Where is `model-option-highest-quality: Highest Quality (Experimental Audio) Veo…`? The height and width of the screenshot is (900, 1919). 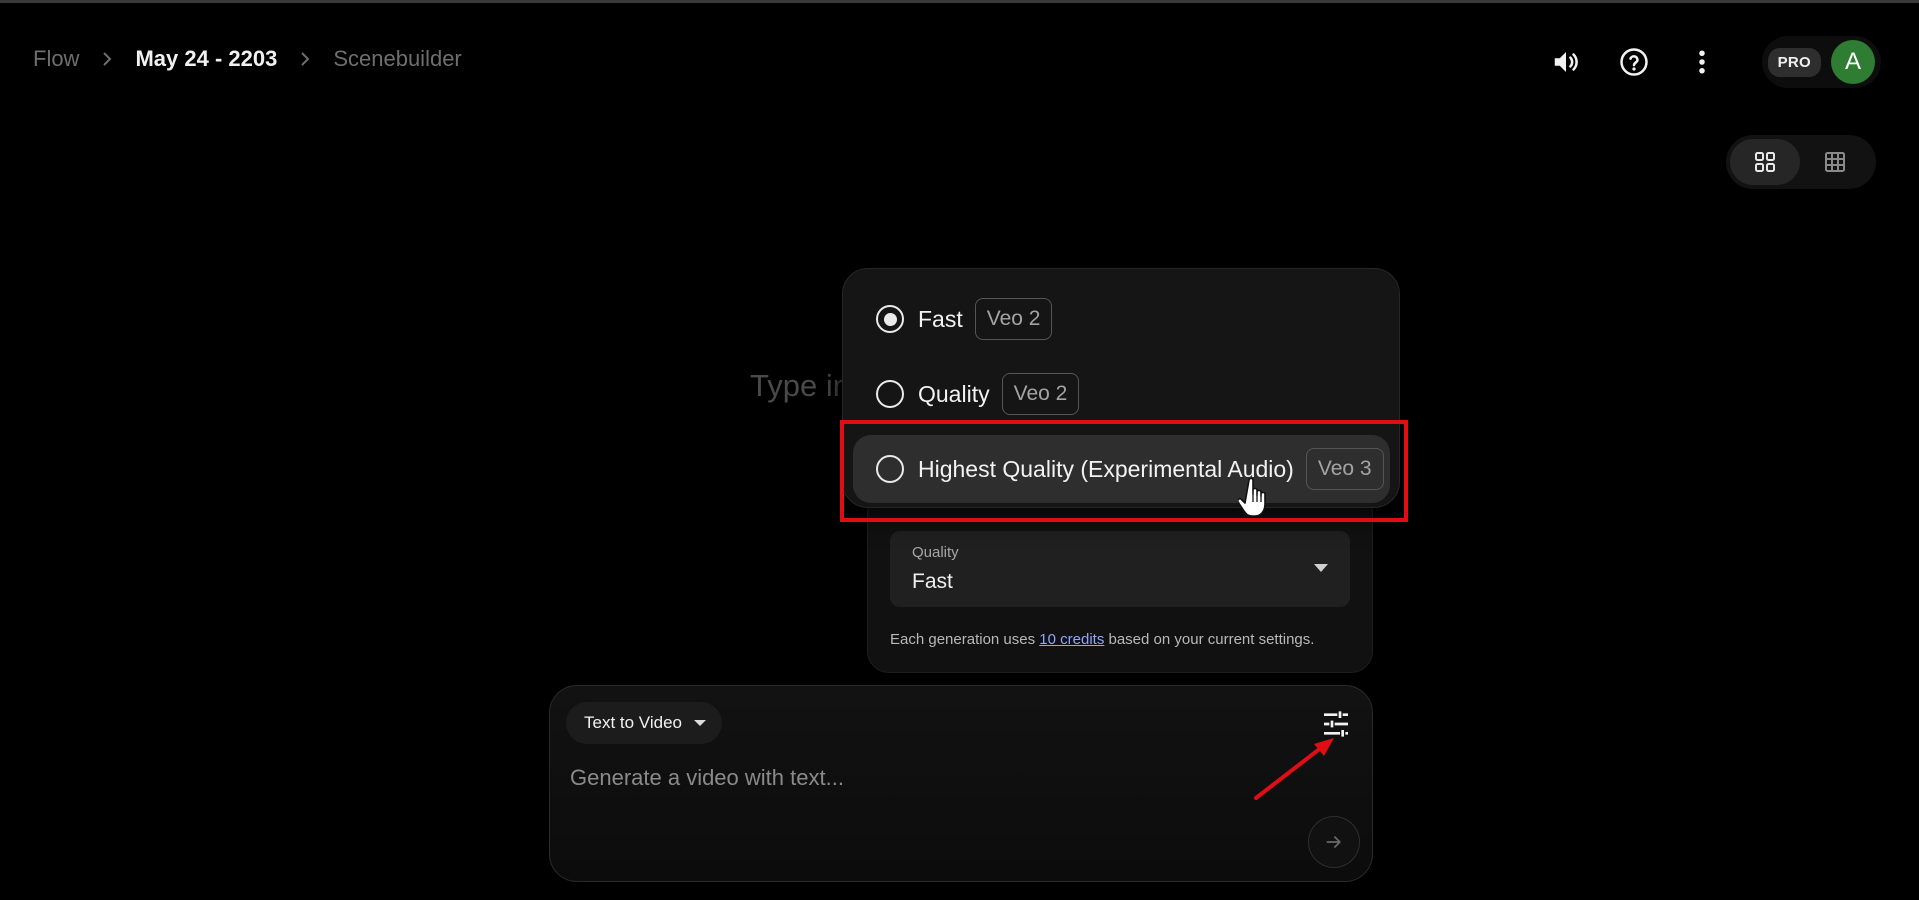 model-option-highest-quality: Highest Quality (Experimental Audio) Veo… is located at coordinates (1121, 469).